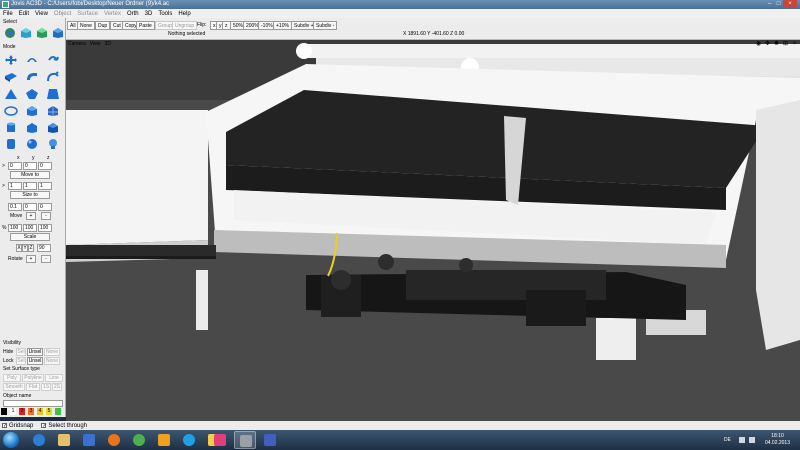 The height and width of the screenshot is (450, 800). I want to click on network-icon, so click(741, 440).